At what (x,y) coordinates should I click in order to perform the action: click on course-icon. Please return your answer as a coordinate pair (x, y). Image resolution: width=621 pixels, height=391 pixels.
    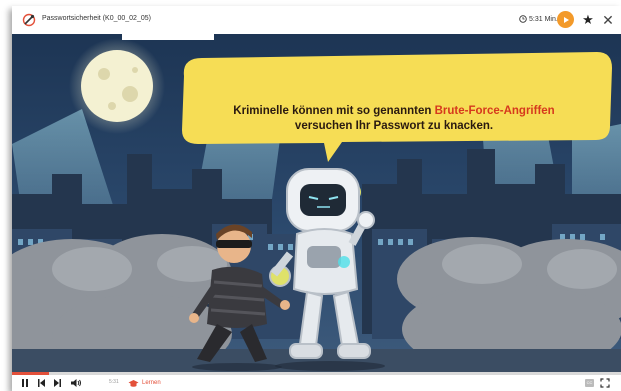
    Looking at the image, I should click on (29, 20).